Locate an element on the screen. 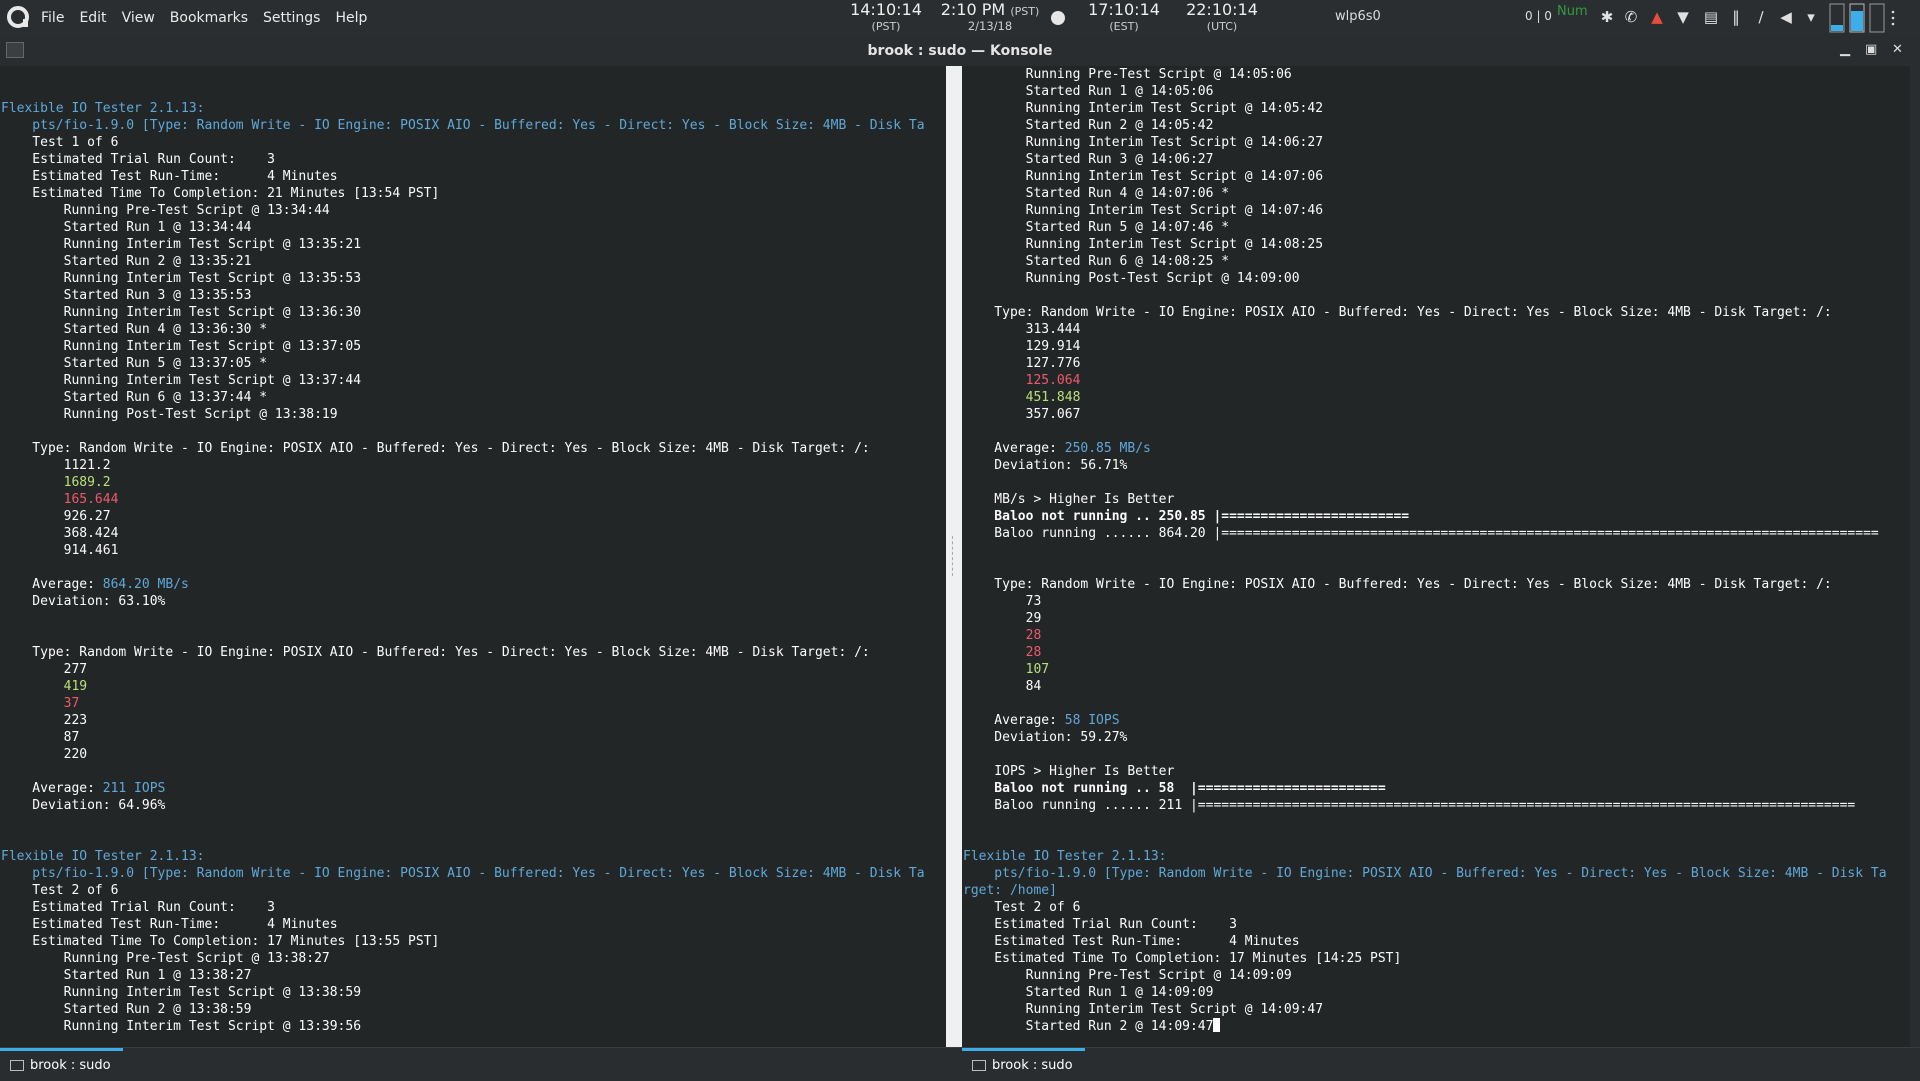 The image size is (1920, 1081). clock-zone: (UTC) is located at coordinates (1222, 26).